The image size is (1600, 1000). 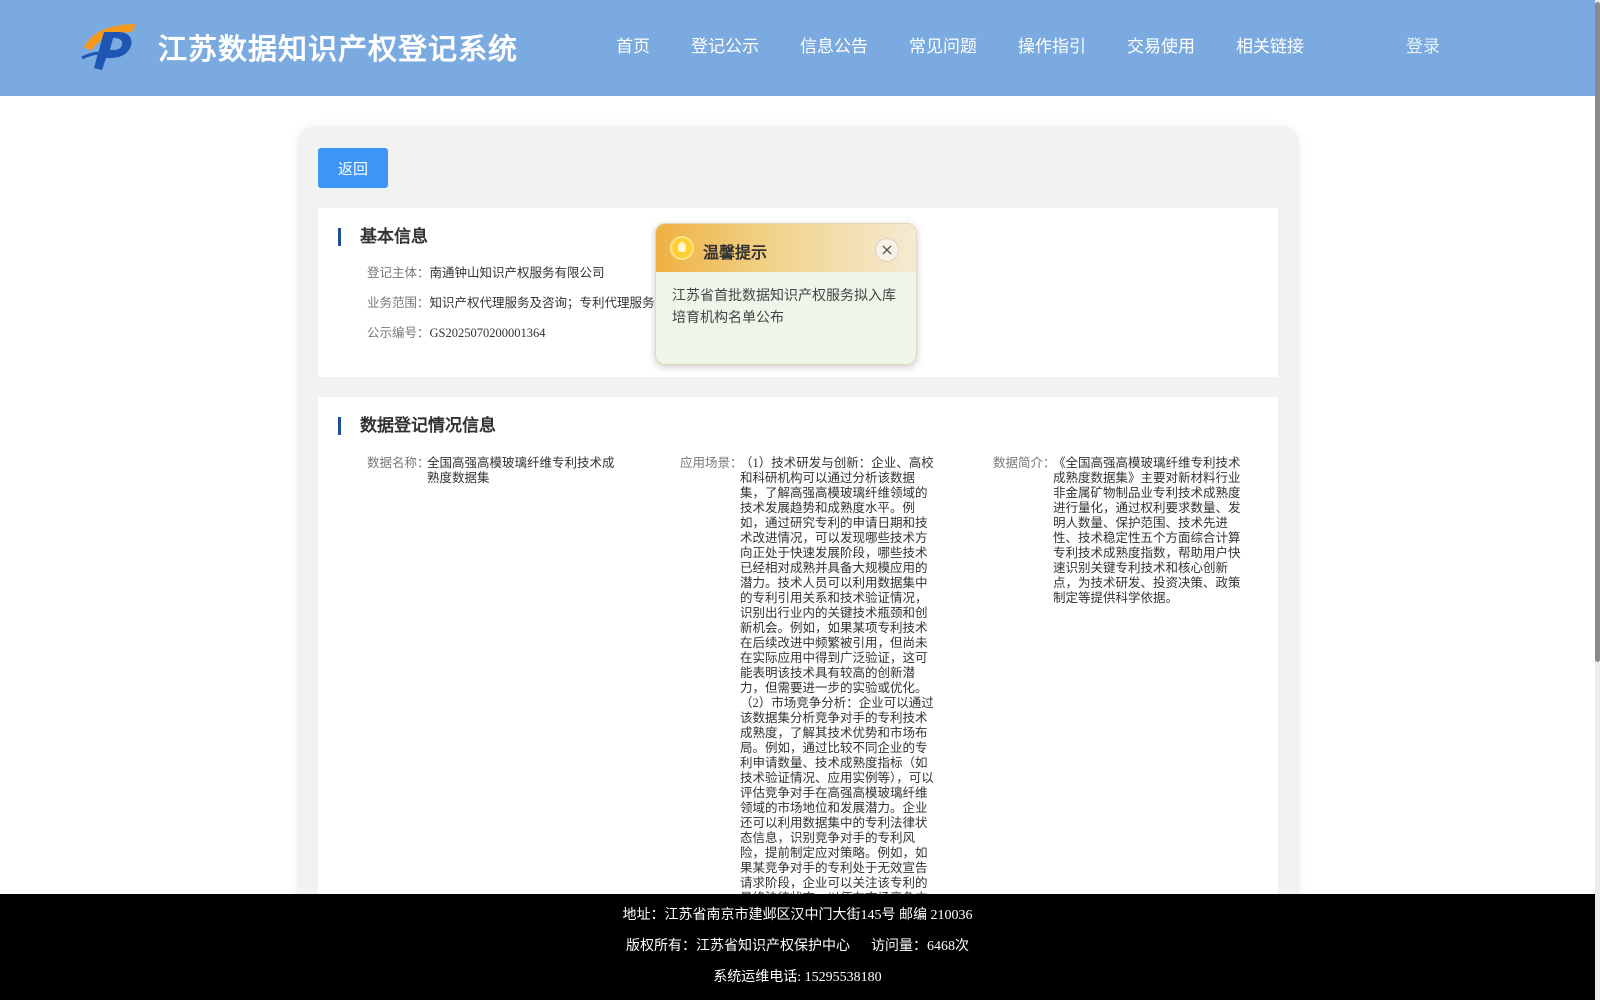 I want to click on page-scrollbar, so click(x=1597, y=500).